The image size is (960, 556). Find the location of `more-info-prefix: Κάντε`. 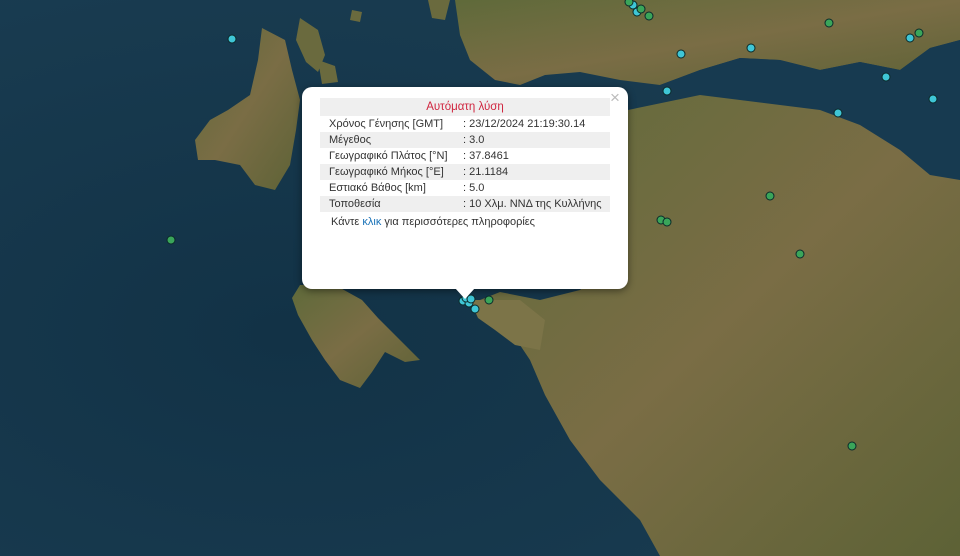

more-info-prefix: Κάντε is located at coordinates (347, 222).